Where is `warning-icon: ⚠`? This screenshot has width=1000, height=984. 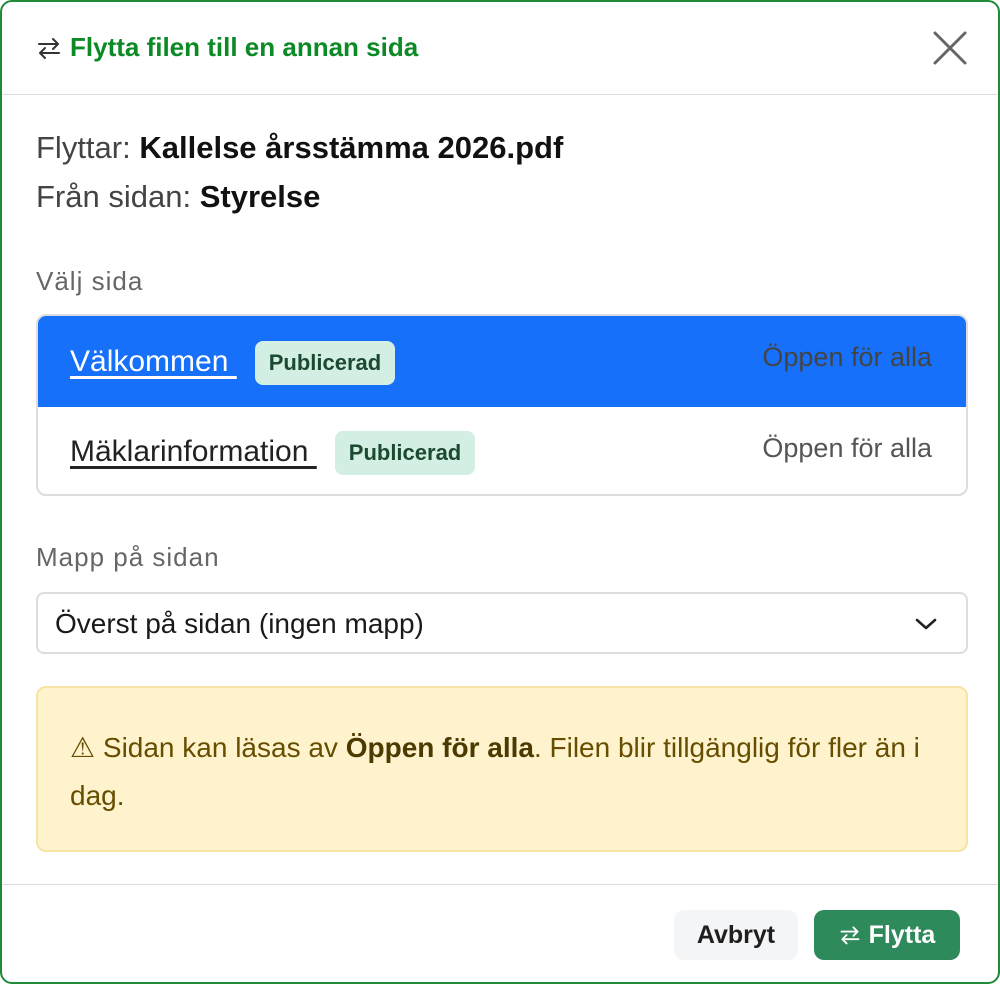 warning-icon: ⚠ is located at coordinates (83, 747).